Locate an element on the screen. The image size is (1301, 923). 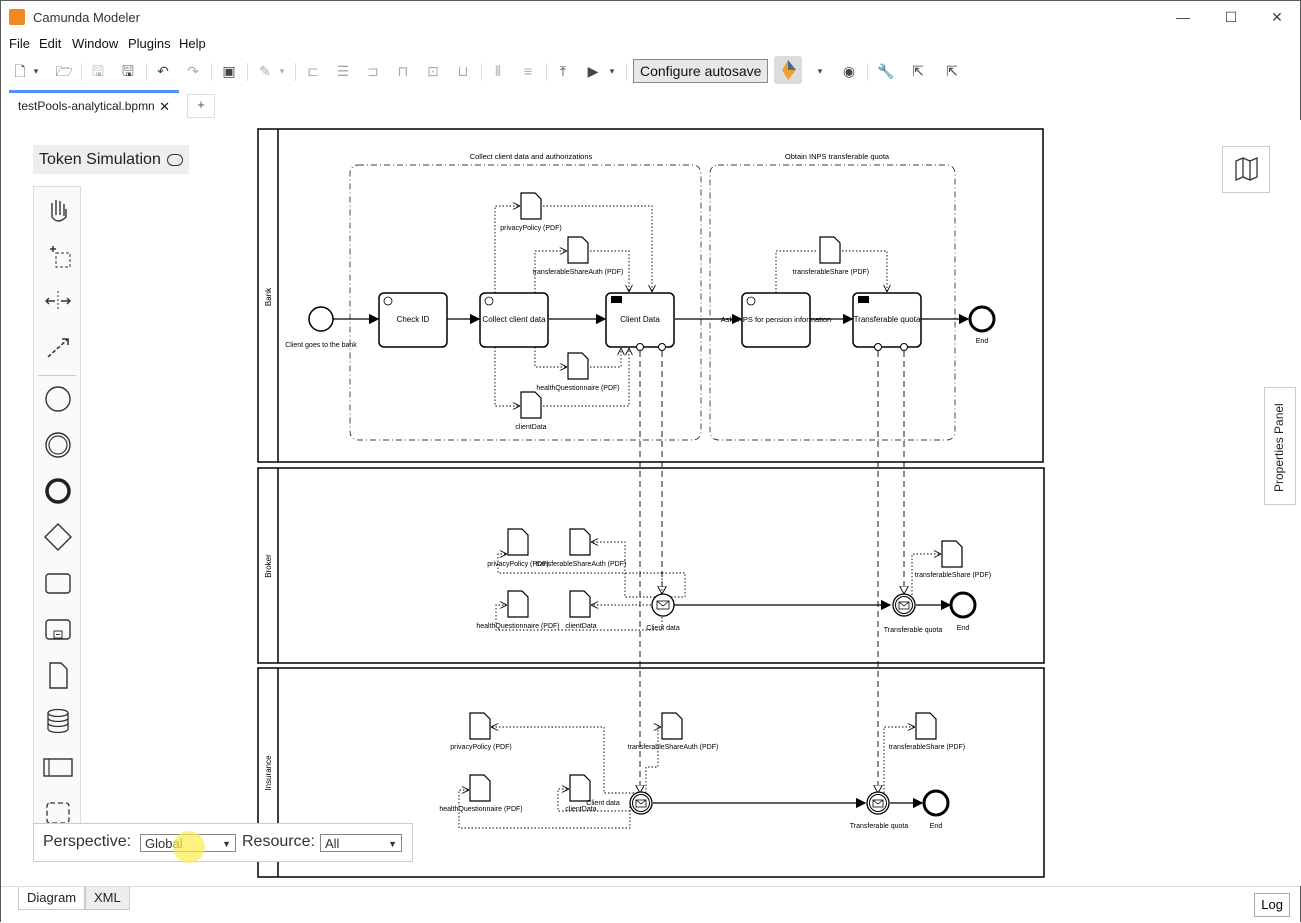
data-store-icon is located at coordinates (58, 721).